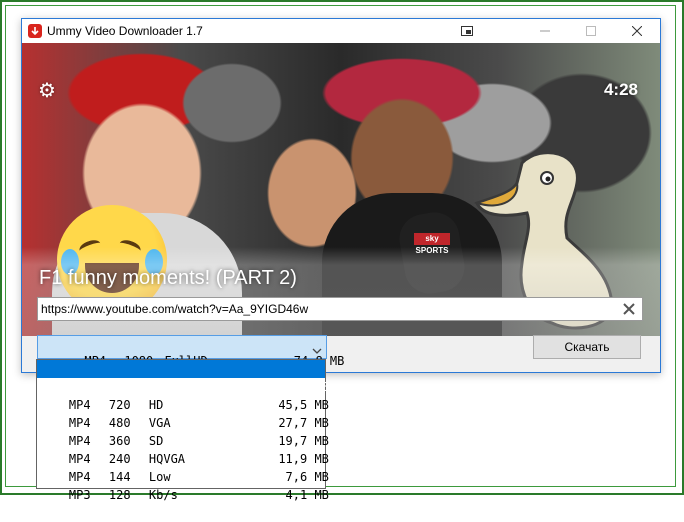 The image size is (684, 522). What do you see at coordinates (183, 395) in the screenshot?
I see `dropdown-option: MP4 720 HD 45,5 MB` at bounding box center [183, 395].